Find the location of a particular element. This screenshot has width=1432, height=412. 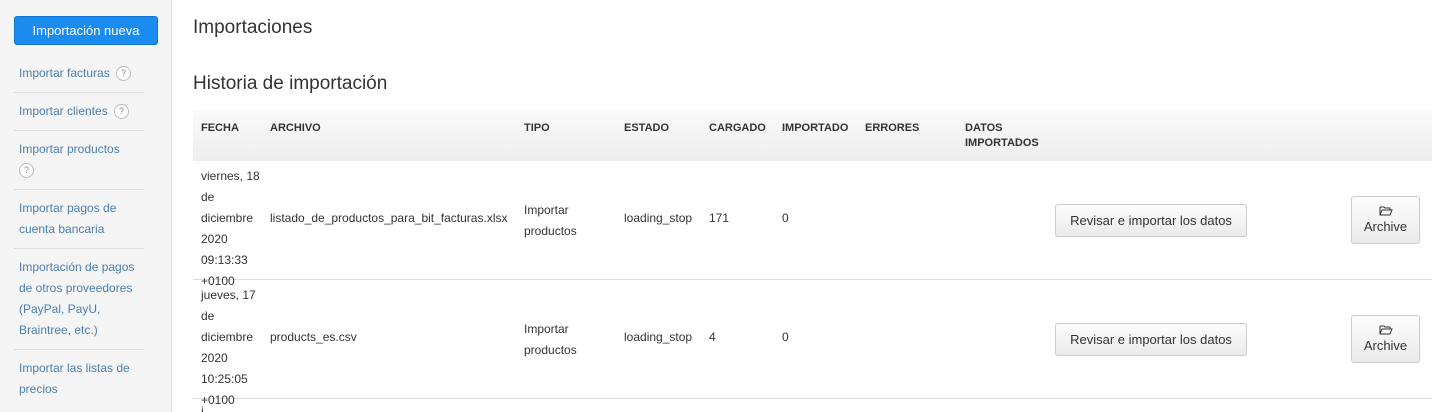

sidebar-item-import-clients: Importar clientes ? is located at coordinates (79, 112).